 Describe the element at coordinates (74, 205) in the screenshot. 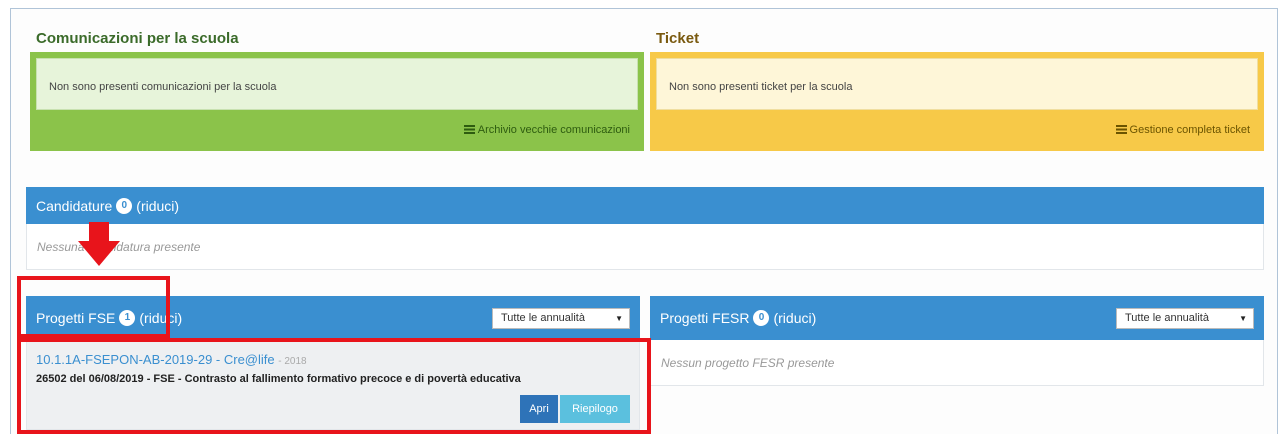

I see `candidature-title: Candidature` at that location.